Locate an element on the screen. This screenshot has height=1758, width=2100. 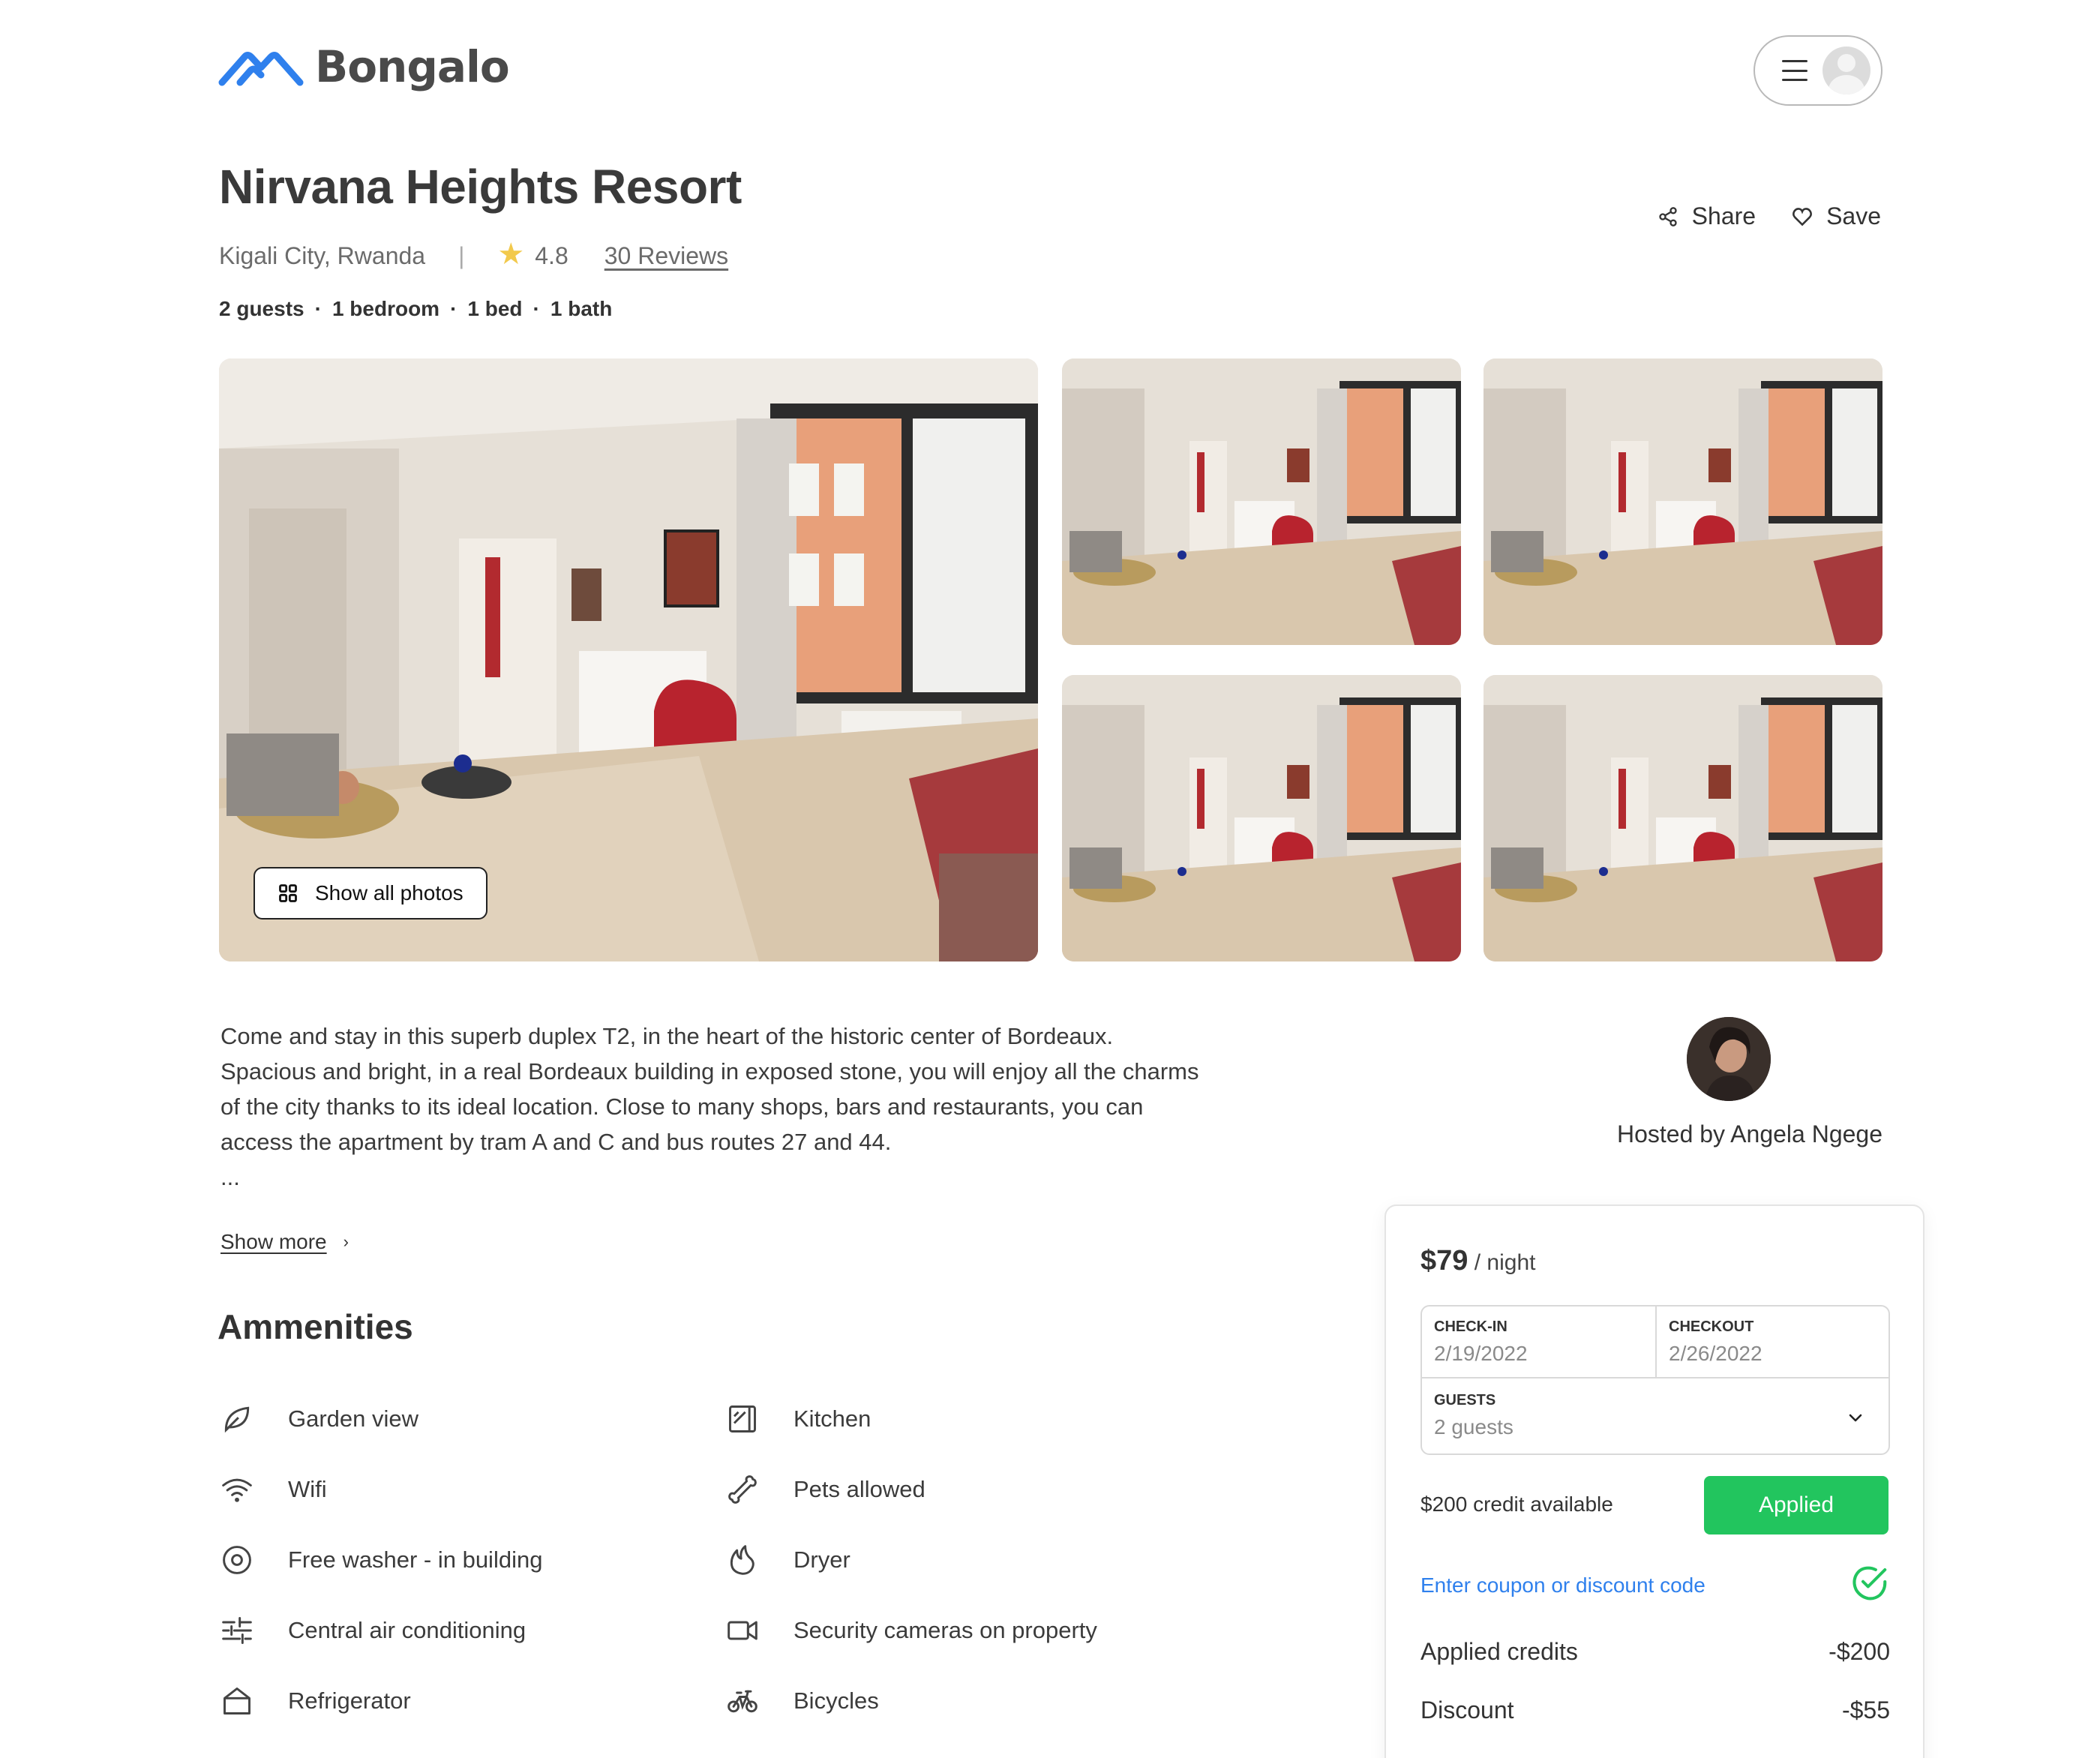
host-photo is located at coordinates (1729, 1059).